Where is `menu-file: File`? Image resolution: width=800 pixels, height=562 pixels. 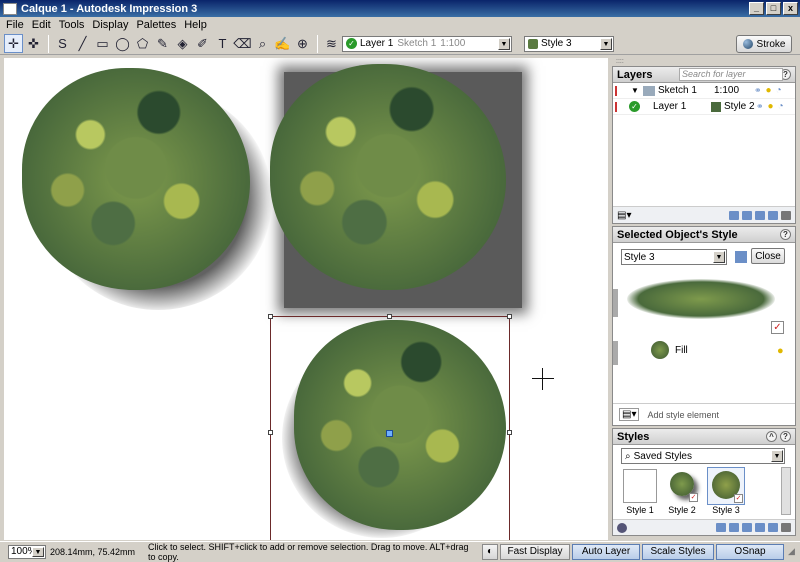
menu-file: File is located at coordinates (15, 25).